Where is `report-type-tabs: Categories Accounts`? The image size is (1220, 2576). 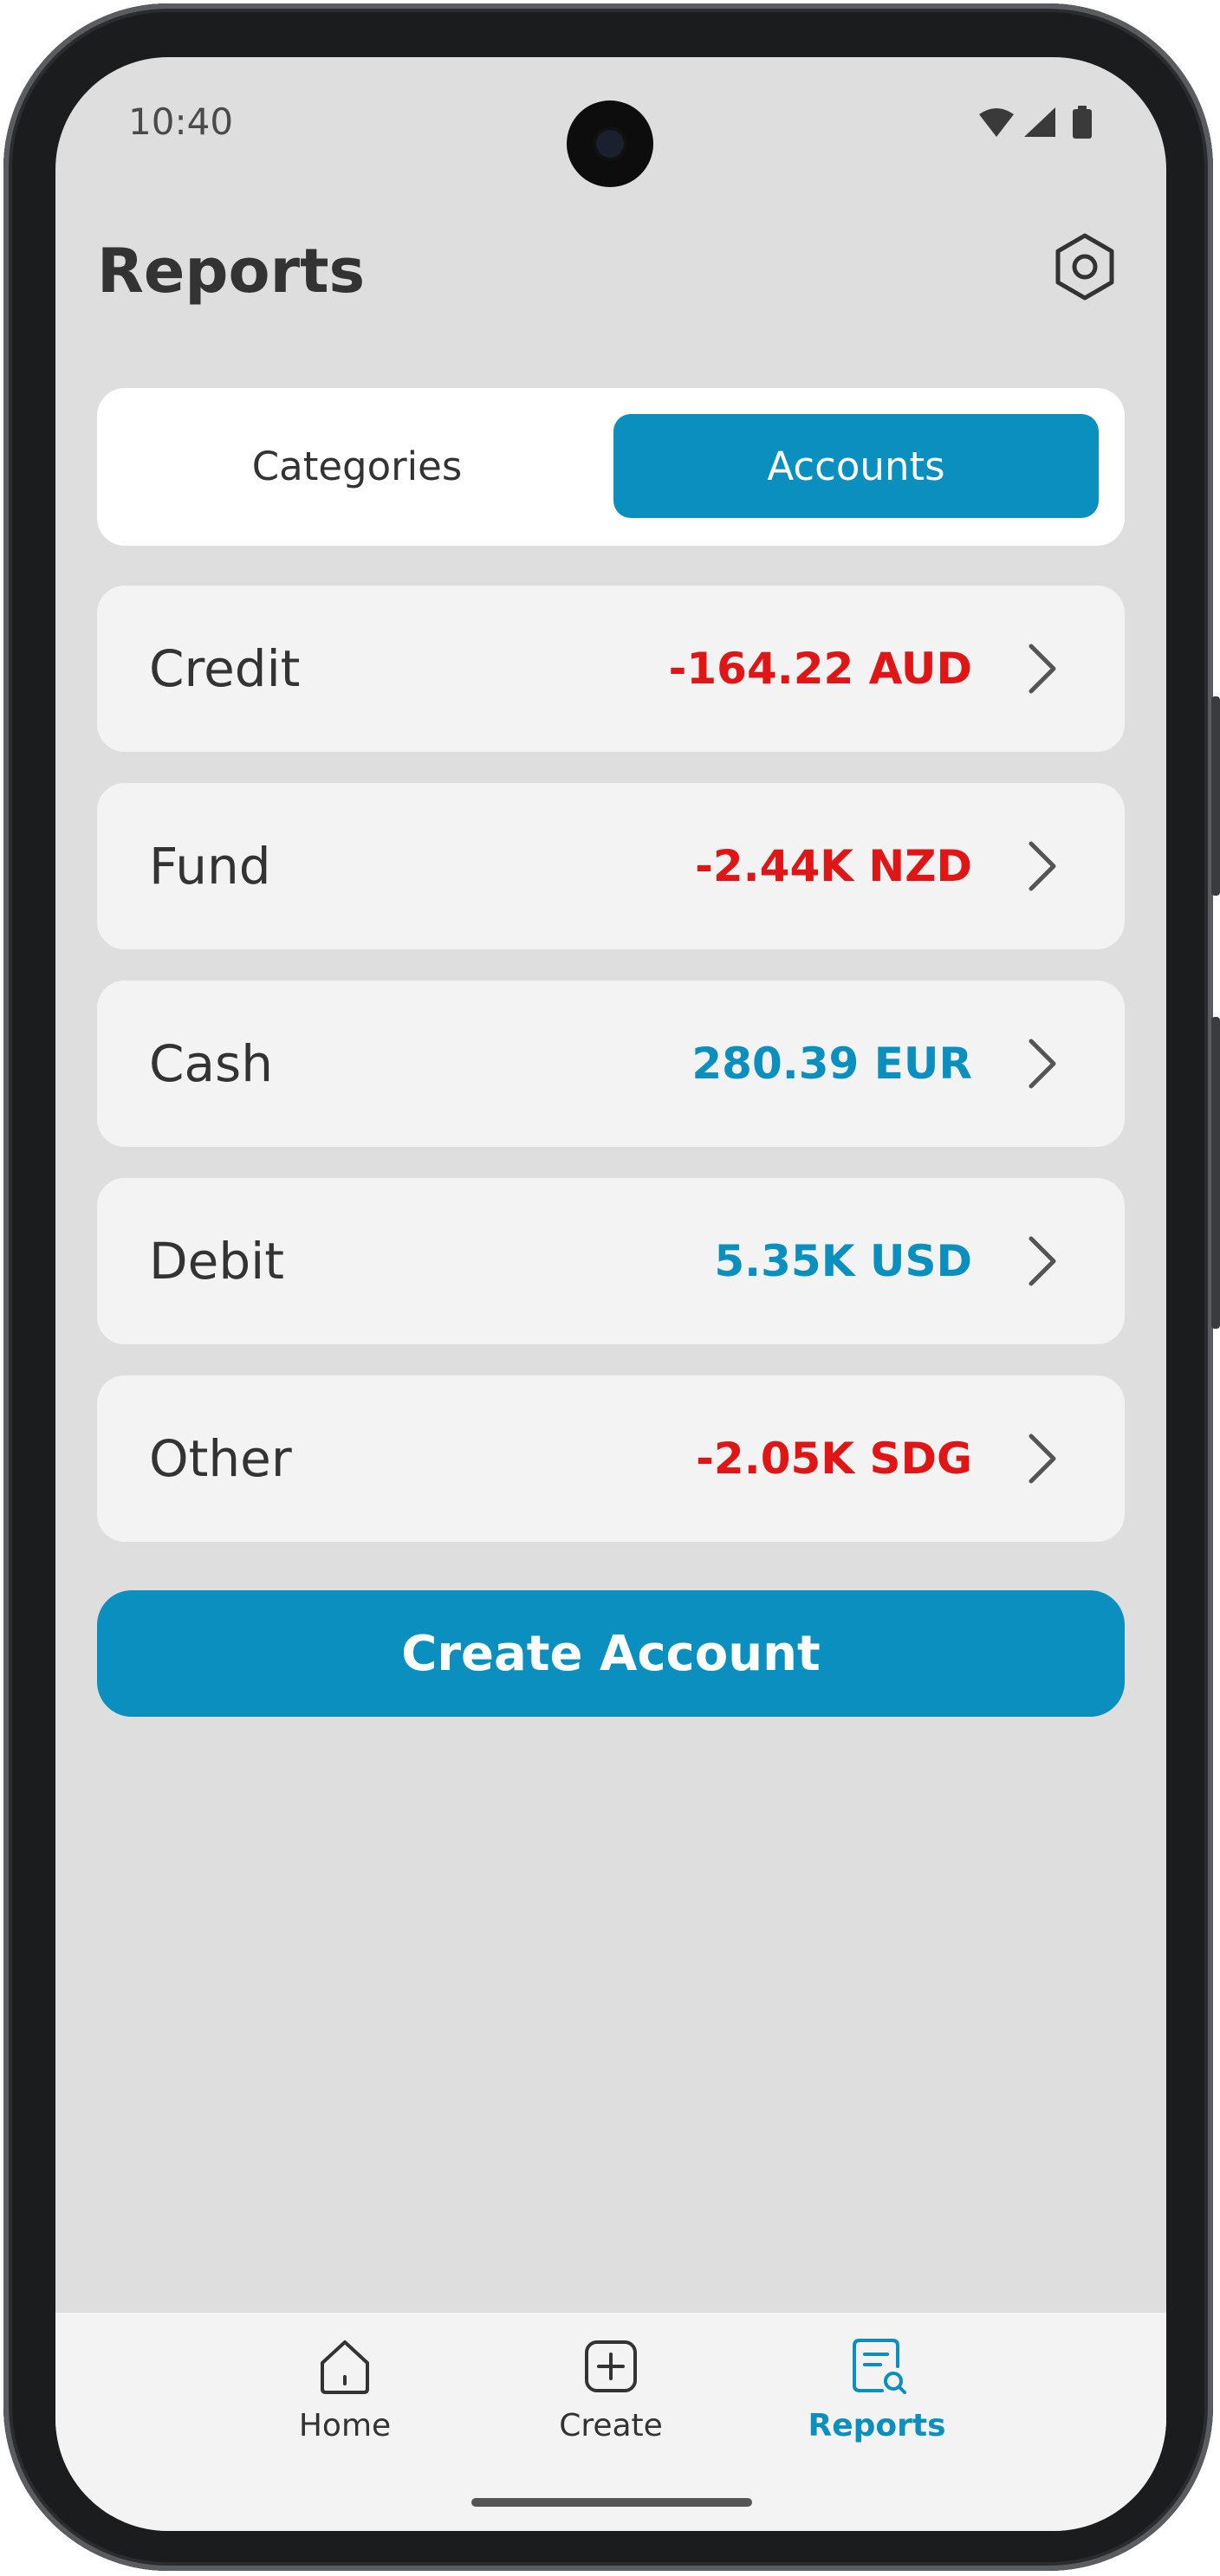
report-type-tabs: Categories Accounts is located at coordinates (611, 467).